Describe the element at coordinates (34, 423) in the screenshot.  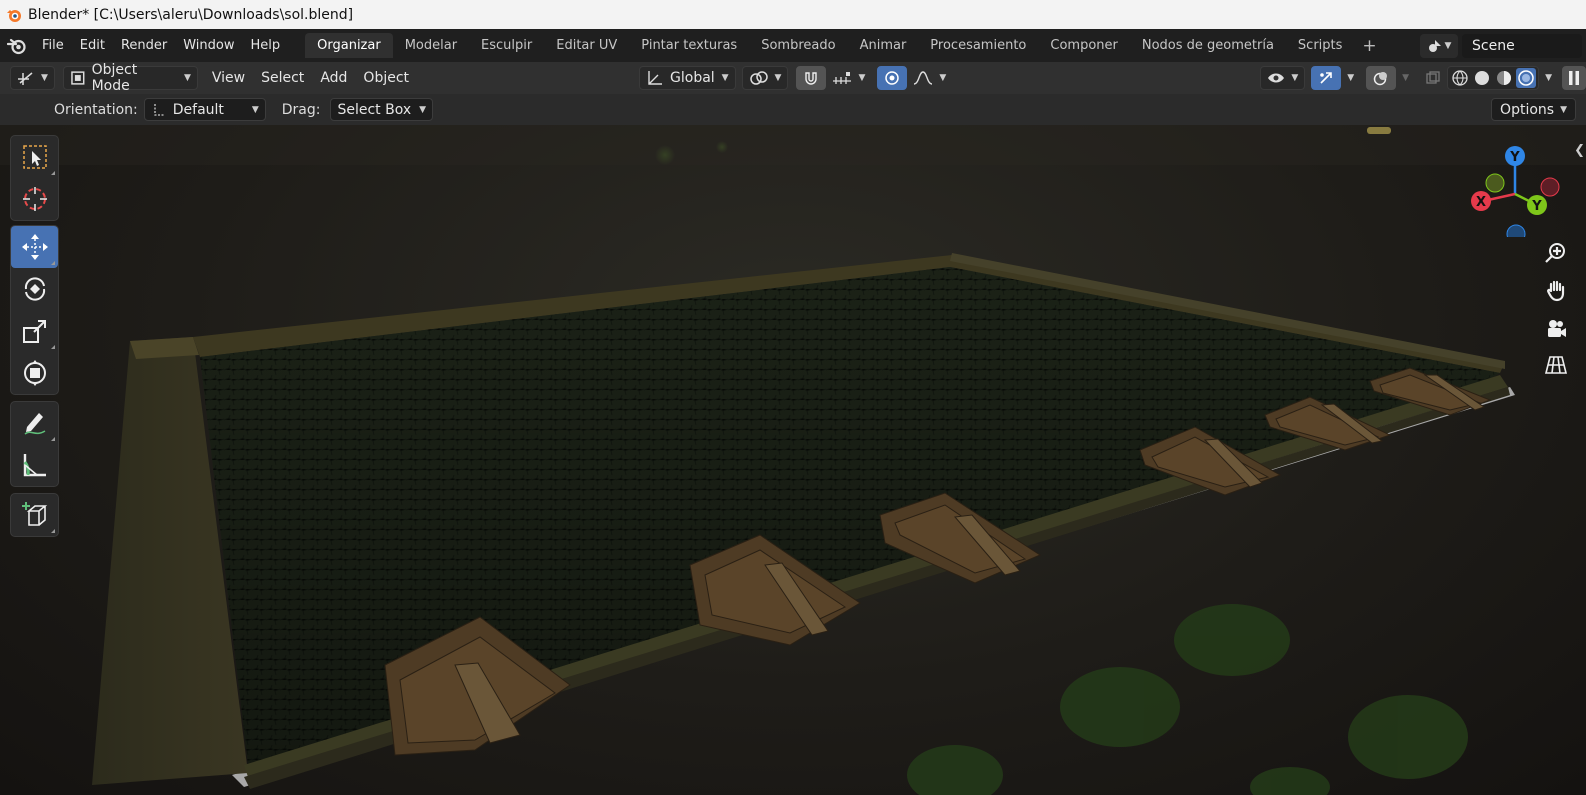
I see `annotate-tool` at that location.